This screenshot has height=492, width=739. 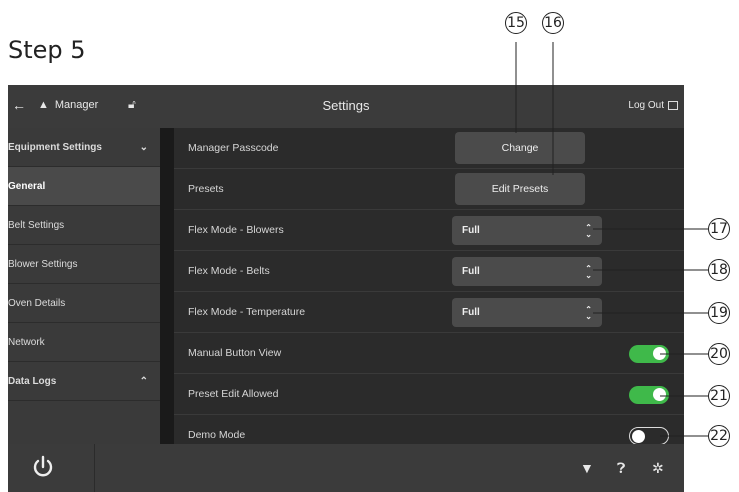 What do you see at coordinates (719, 270) in the screenshot?
I see `callout-18: 18` at bounding box center [719, 270].